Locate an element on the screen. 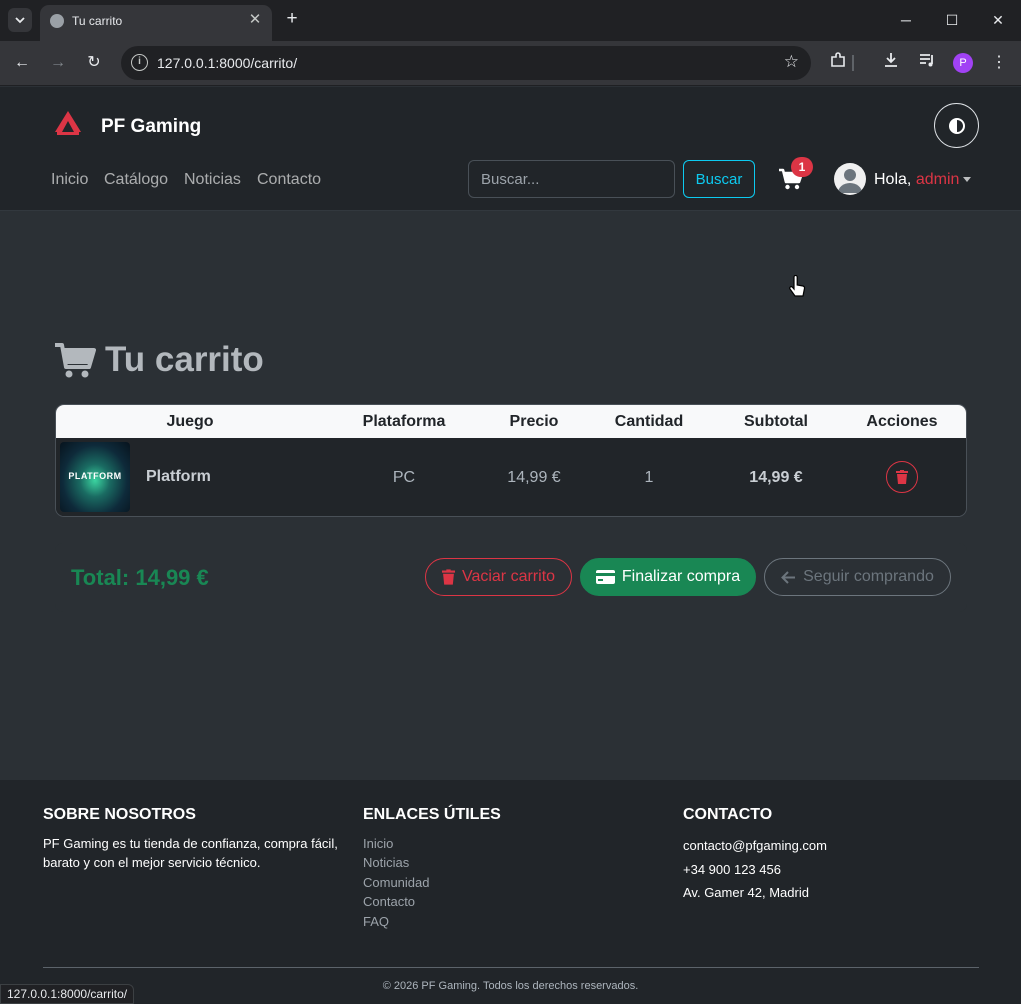 The width and height of the screenshot is (1021, 1004). tab-search-button is located at coordinates (20, 20).